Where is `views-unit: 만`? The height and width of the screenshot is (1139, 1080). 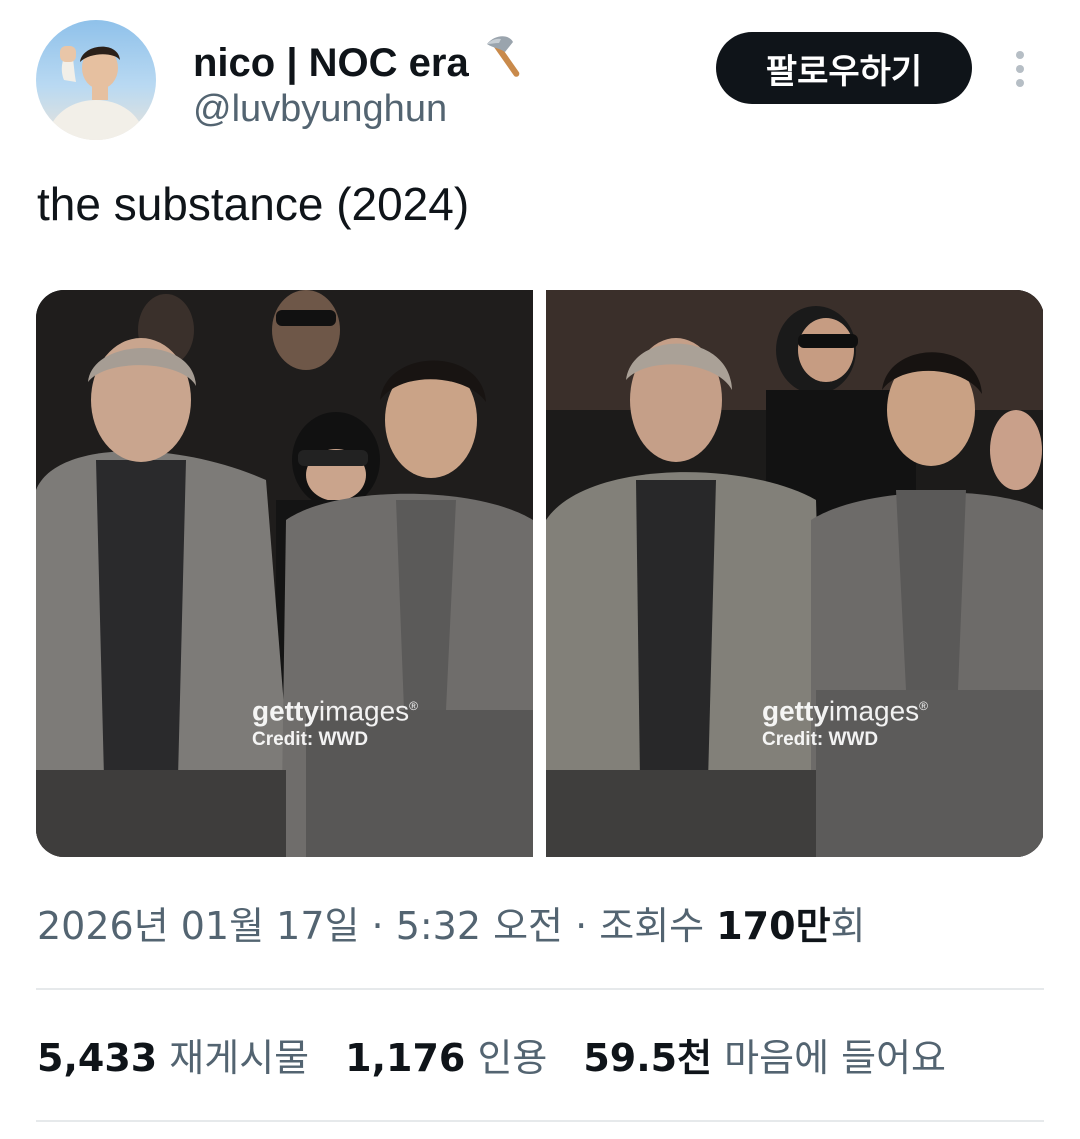
views-unit: 만 is located at coordinates (813, 926).